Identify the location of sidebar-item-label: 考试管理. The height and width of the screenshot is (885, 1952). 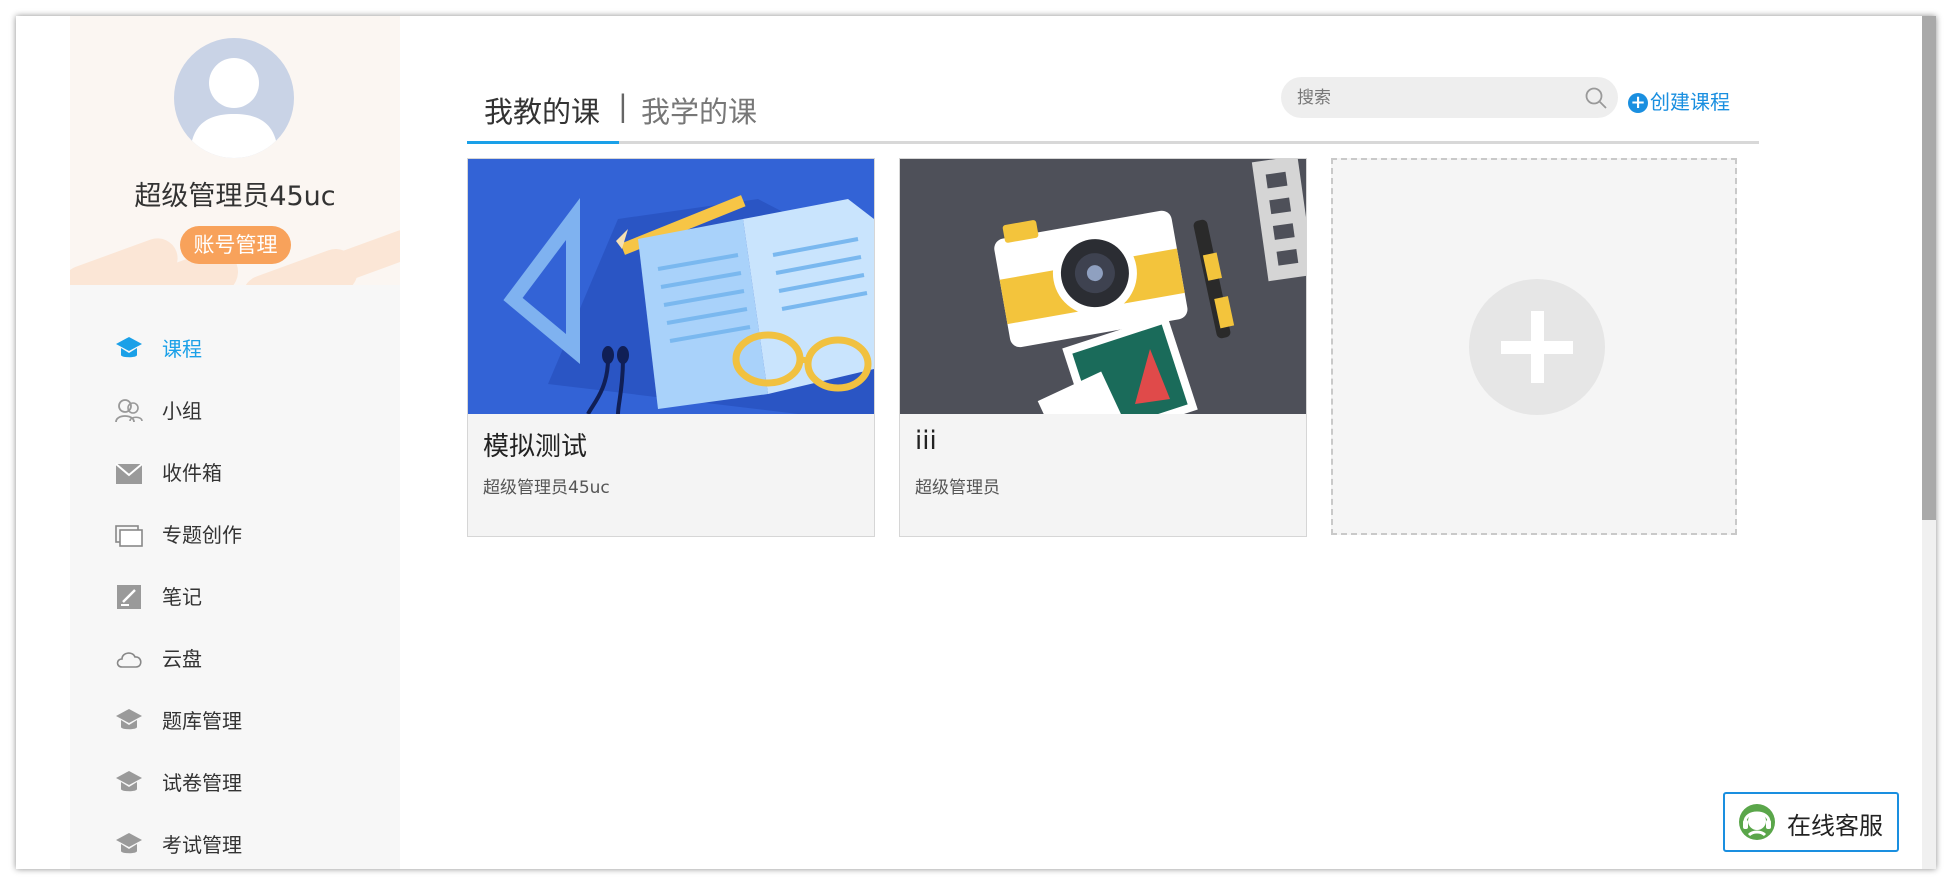
(202, 845).